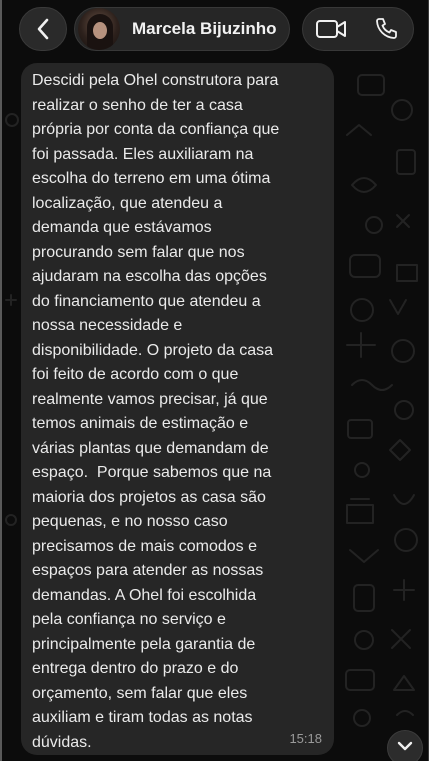  Describe the element at coordinates (204, 28) in the screenshot. I see `contact-name: Marcela Bijuzinho` at that location.